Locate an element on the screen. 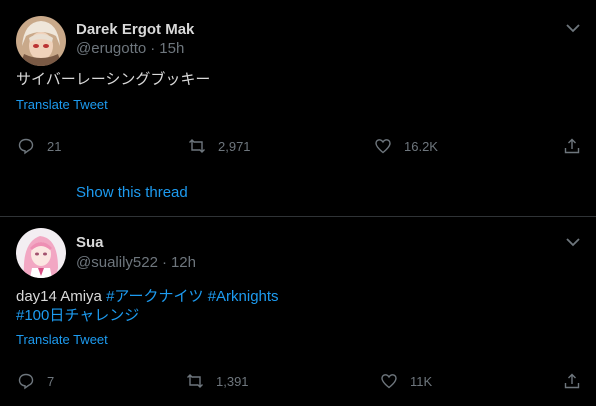 This screenshot has width=596, height=406. tweet-text-plain: day14 Amiya is located at coordinates (61, 296).